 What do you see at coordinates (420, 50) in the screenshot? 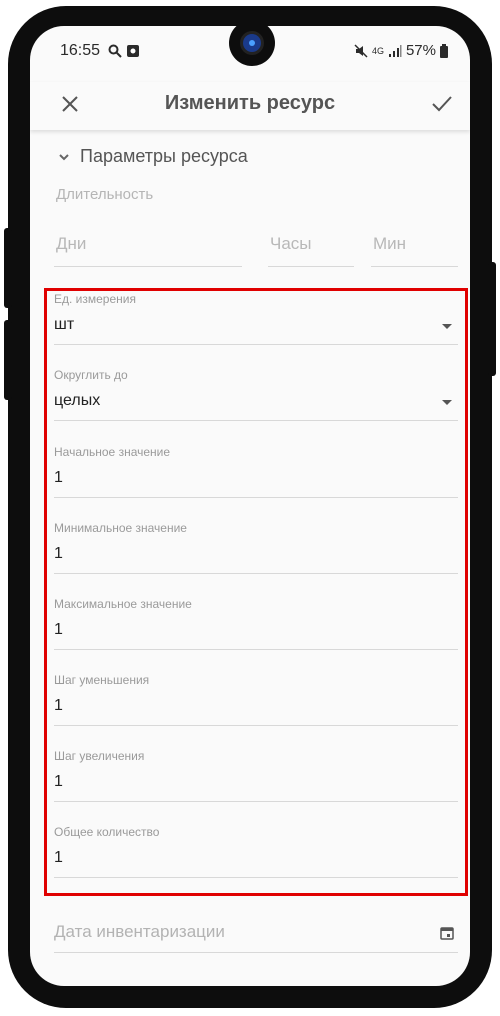
I see `battery-percent: 57%` at bounding box center [420, 50].